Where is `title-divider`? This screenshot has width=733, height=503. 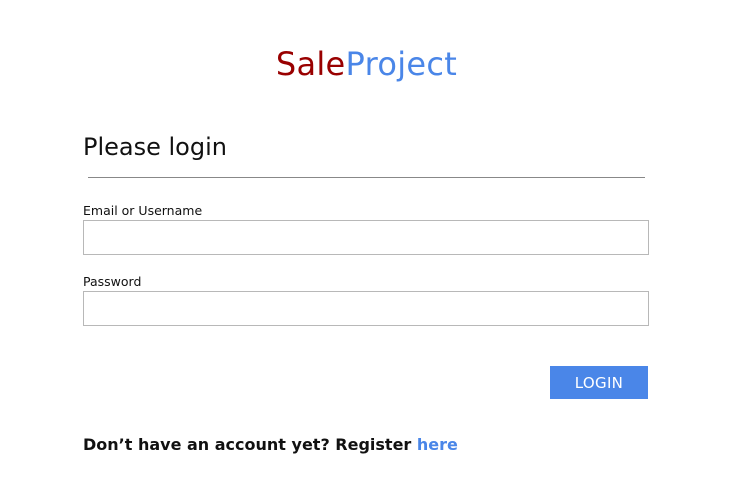 title-divider is located at coordinates (366, 177).